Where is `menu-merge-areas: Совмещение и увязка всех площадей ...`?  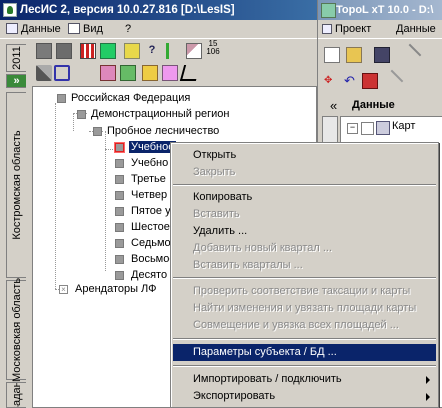
menu-merge-areas: Совмещение и увязка всех площадей ... is located at coordinates (304, 325).